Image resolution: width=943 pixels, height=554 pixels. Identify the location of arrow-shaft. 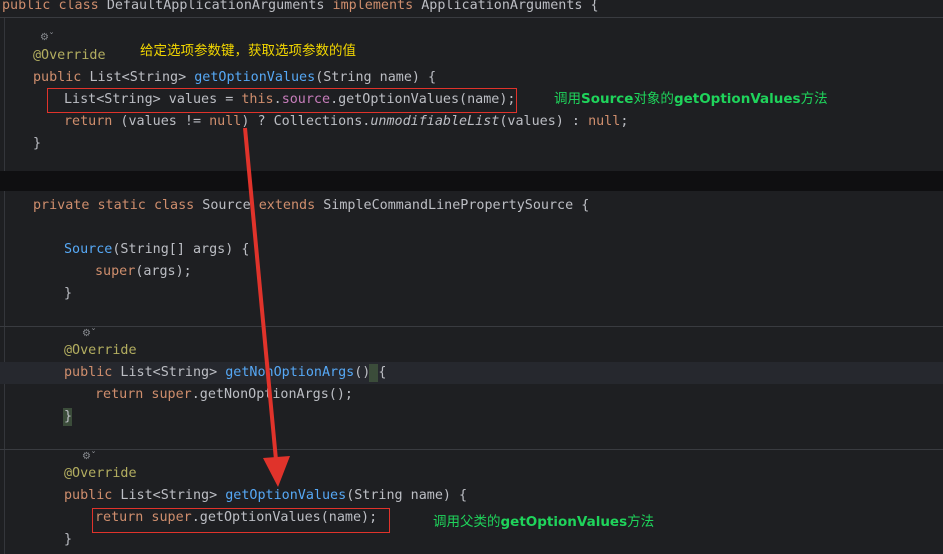
(260, 294).